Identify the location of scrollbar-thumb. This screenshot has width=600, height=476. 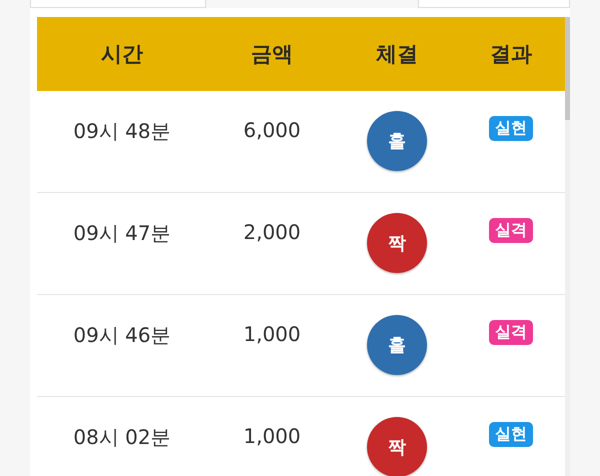
(567, 68).